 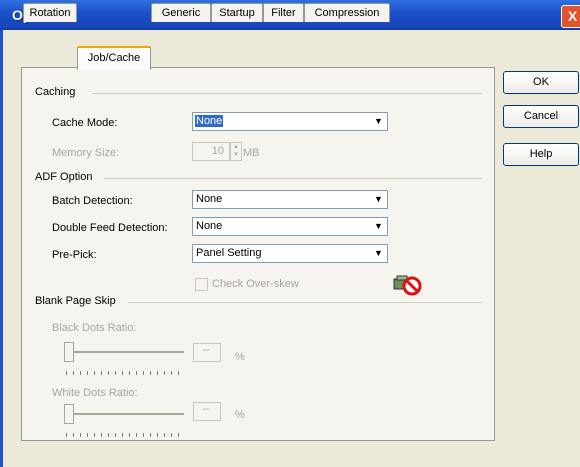 I want to click on cache-mode-value: None, so click(x=209, y=121).